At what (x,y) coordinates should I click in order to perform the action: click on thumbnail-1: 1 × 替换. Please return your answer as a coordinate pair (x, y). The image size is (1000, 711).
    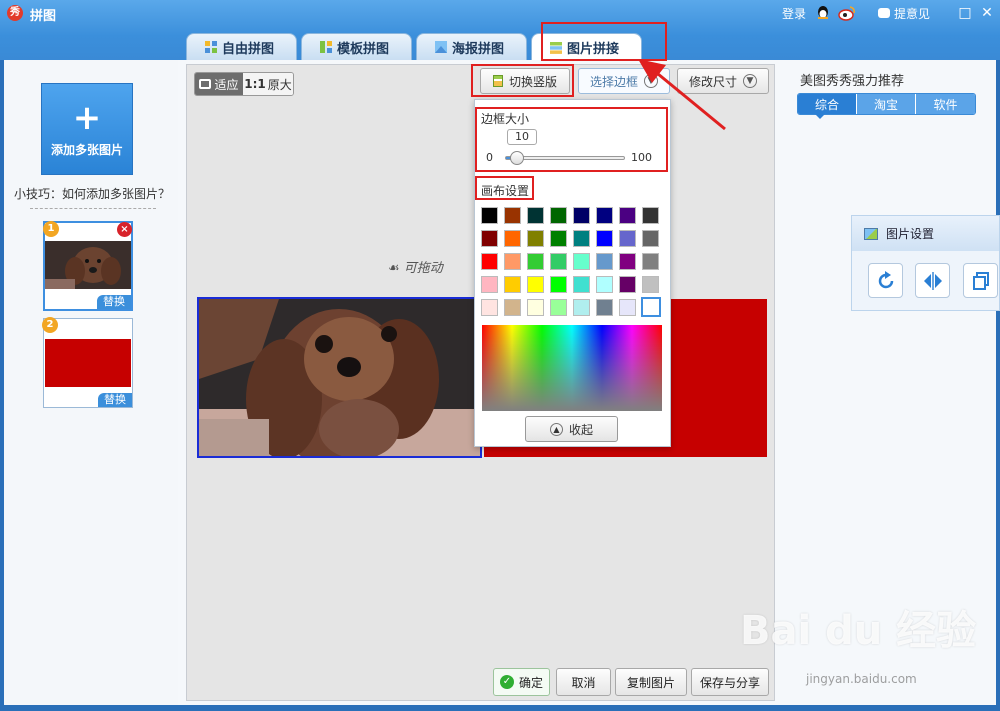
    Looking at the image, I should click on (88, 266).